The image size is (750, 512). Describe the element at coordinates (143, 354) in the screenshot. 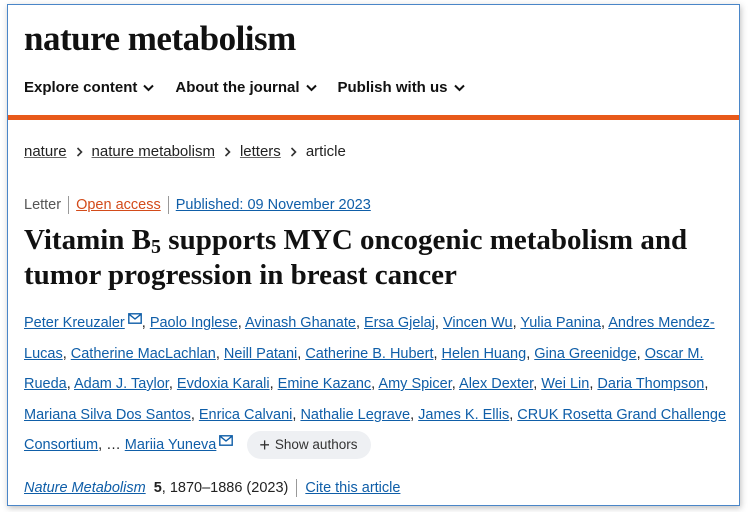

I see `author-link: Catherine MacLachlan` at that location.